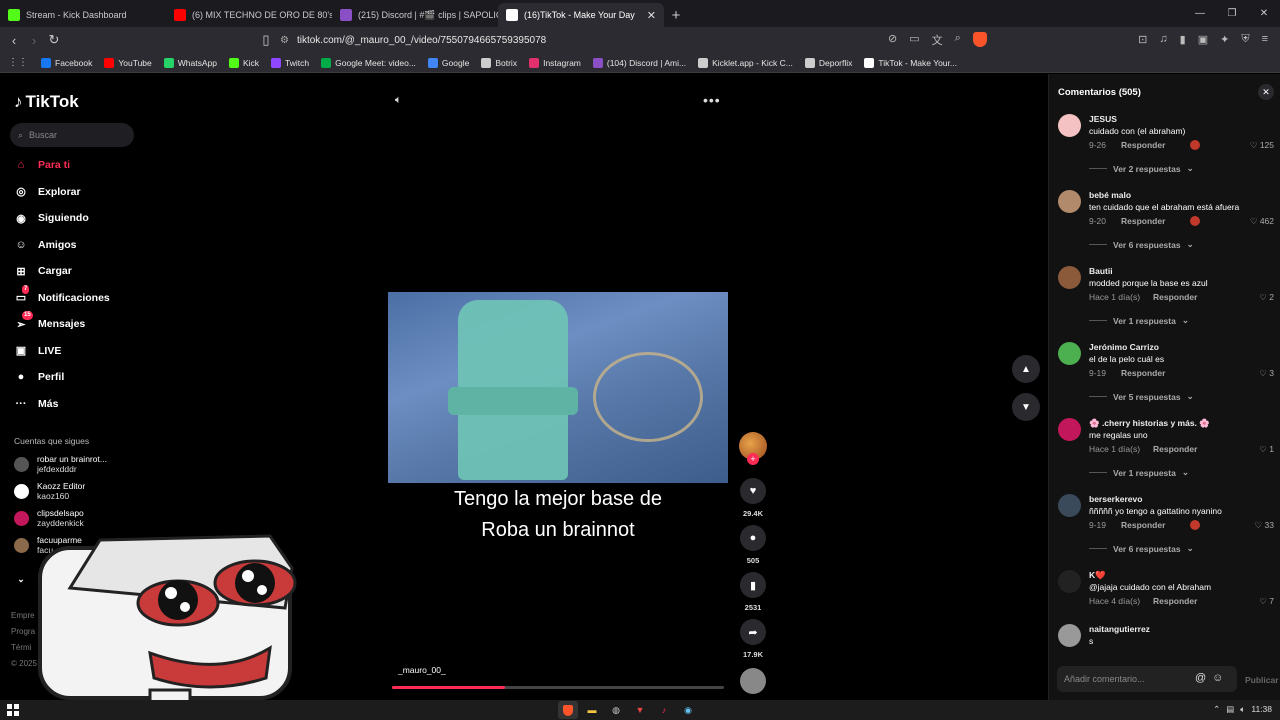 This screenshot has height=720, width=1280. I want to click on view-replies-button: Ver 6 respuestas ⌄, so click(1141, 244).